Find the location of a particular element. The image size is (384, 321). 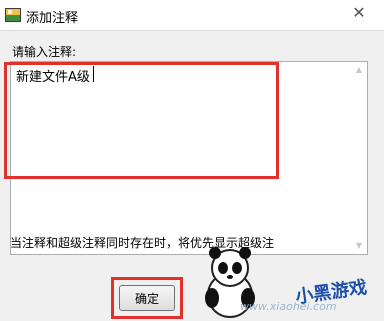

app-icon is located at coordinates (13, 15).